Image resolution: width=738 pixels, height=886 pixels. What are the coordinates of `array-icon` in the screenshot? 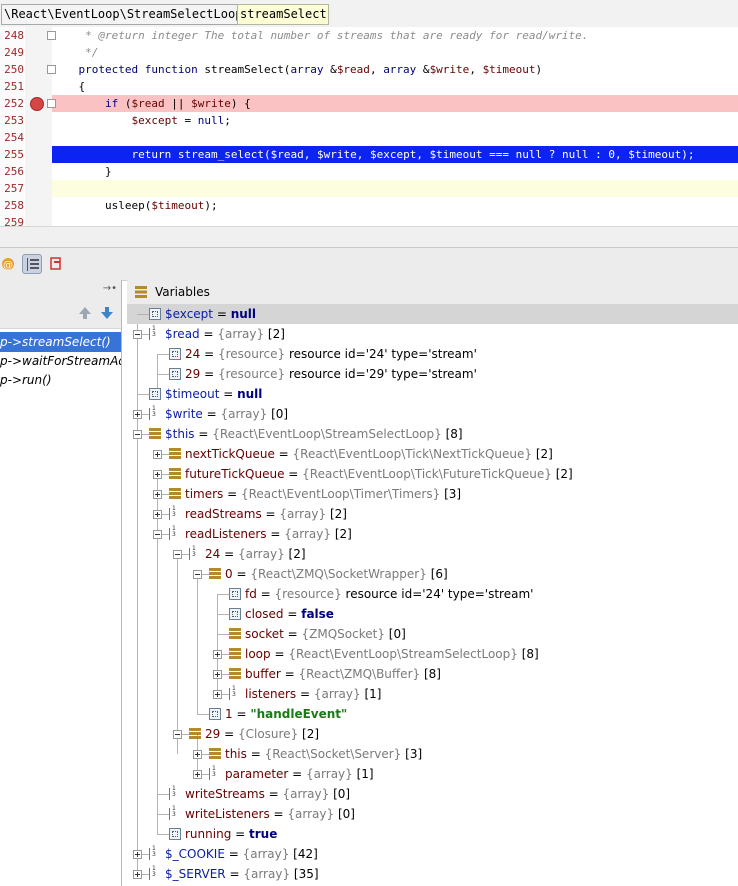 It's located at (175, 513).